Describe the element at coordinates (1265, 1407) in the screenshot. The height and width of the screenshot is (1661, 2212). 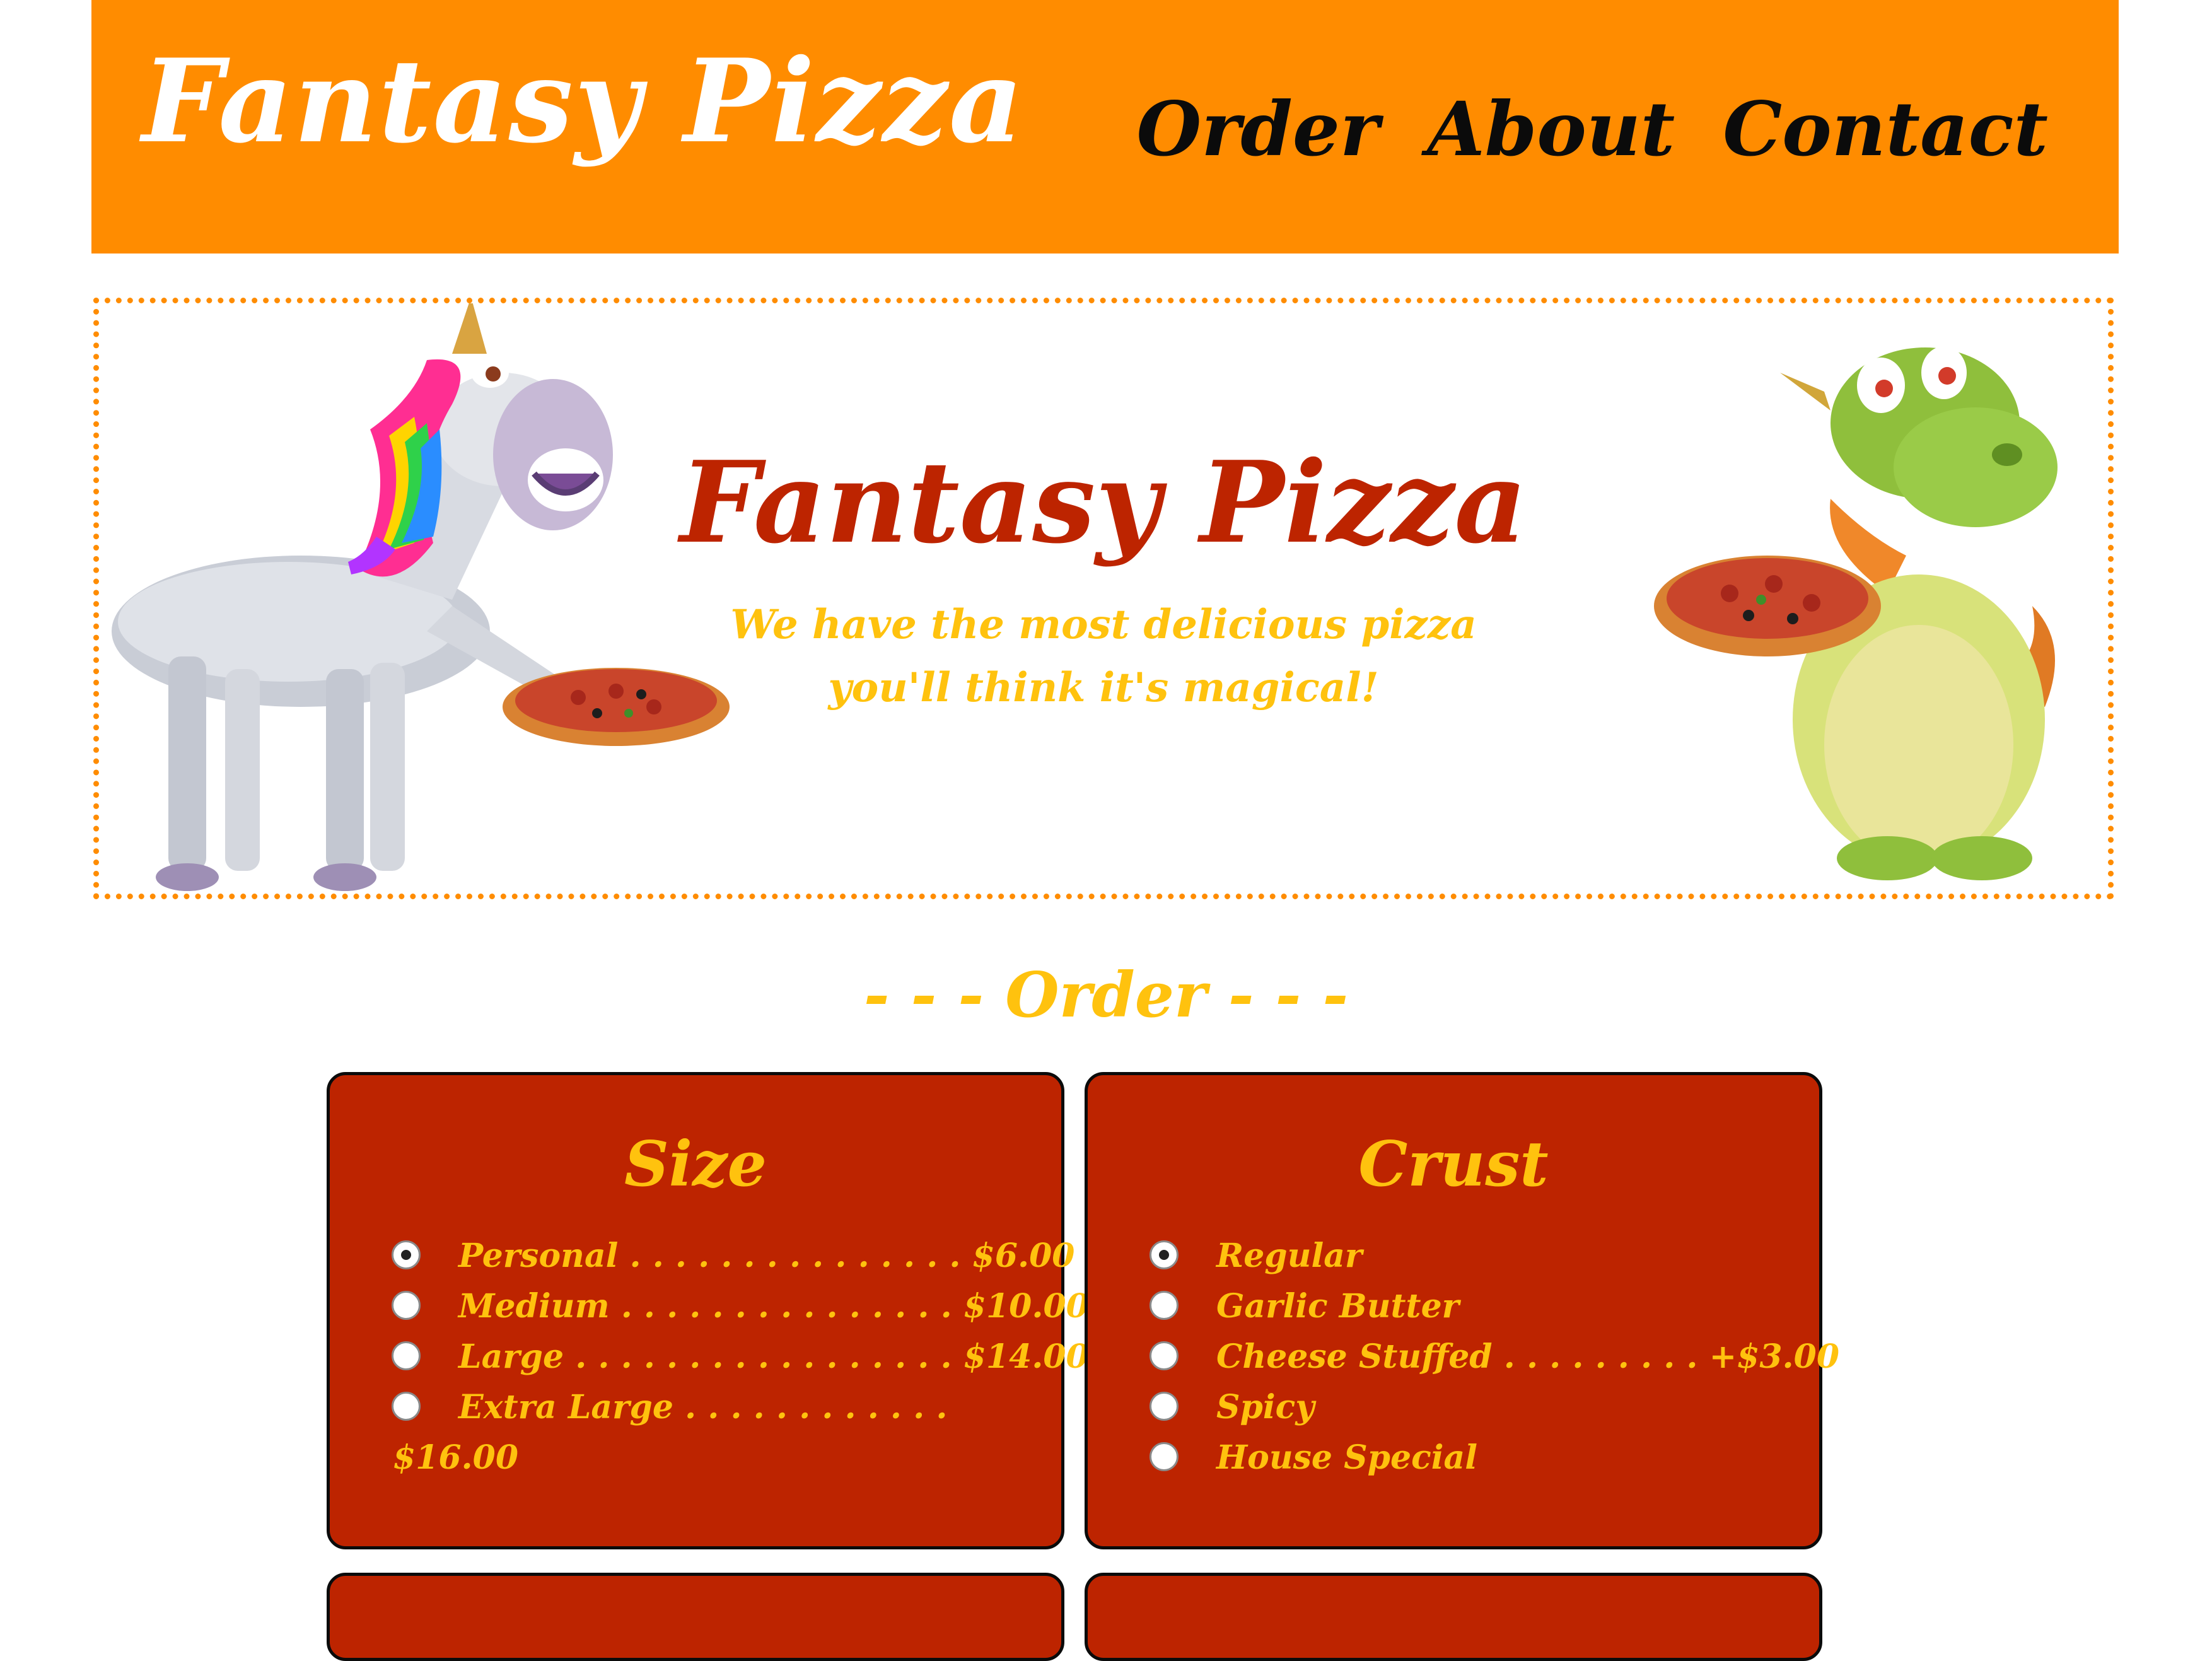
I see `crust-option-label: Spicy` at that location.